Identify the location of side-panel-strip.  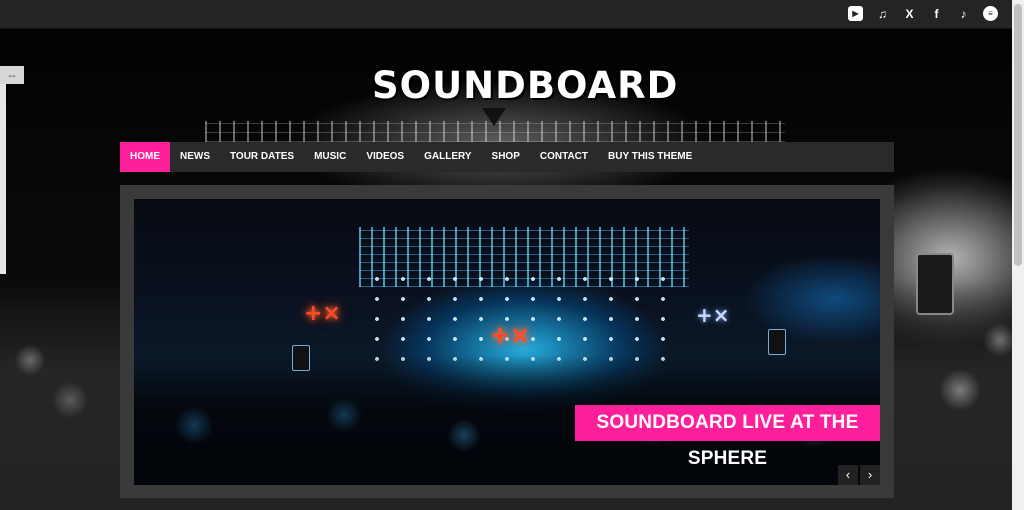
(3, 179).